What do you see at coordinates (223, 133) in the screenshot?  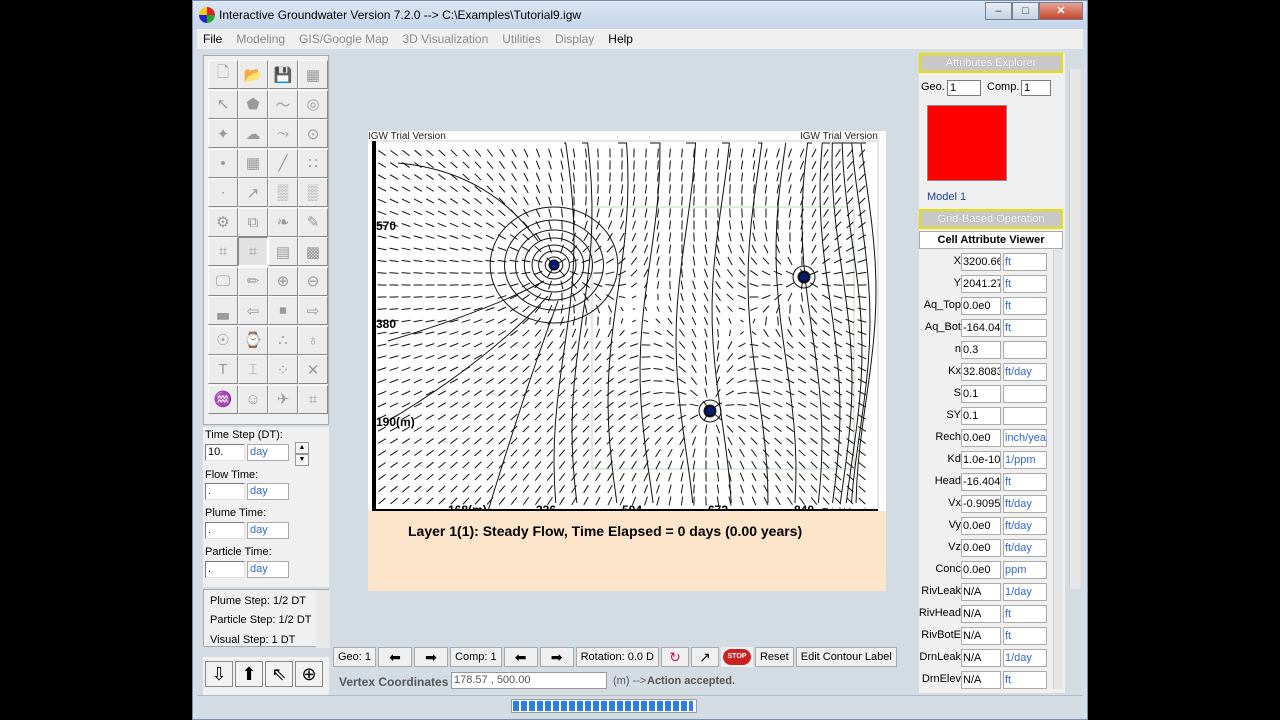 I see `point-add-icon: ✦` at bounding box center [223, 133].